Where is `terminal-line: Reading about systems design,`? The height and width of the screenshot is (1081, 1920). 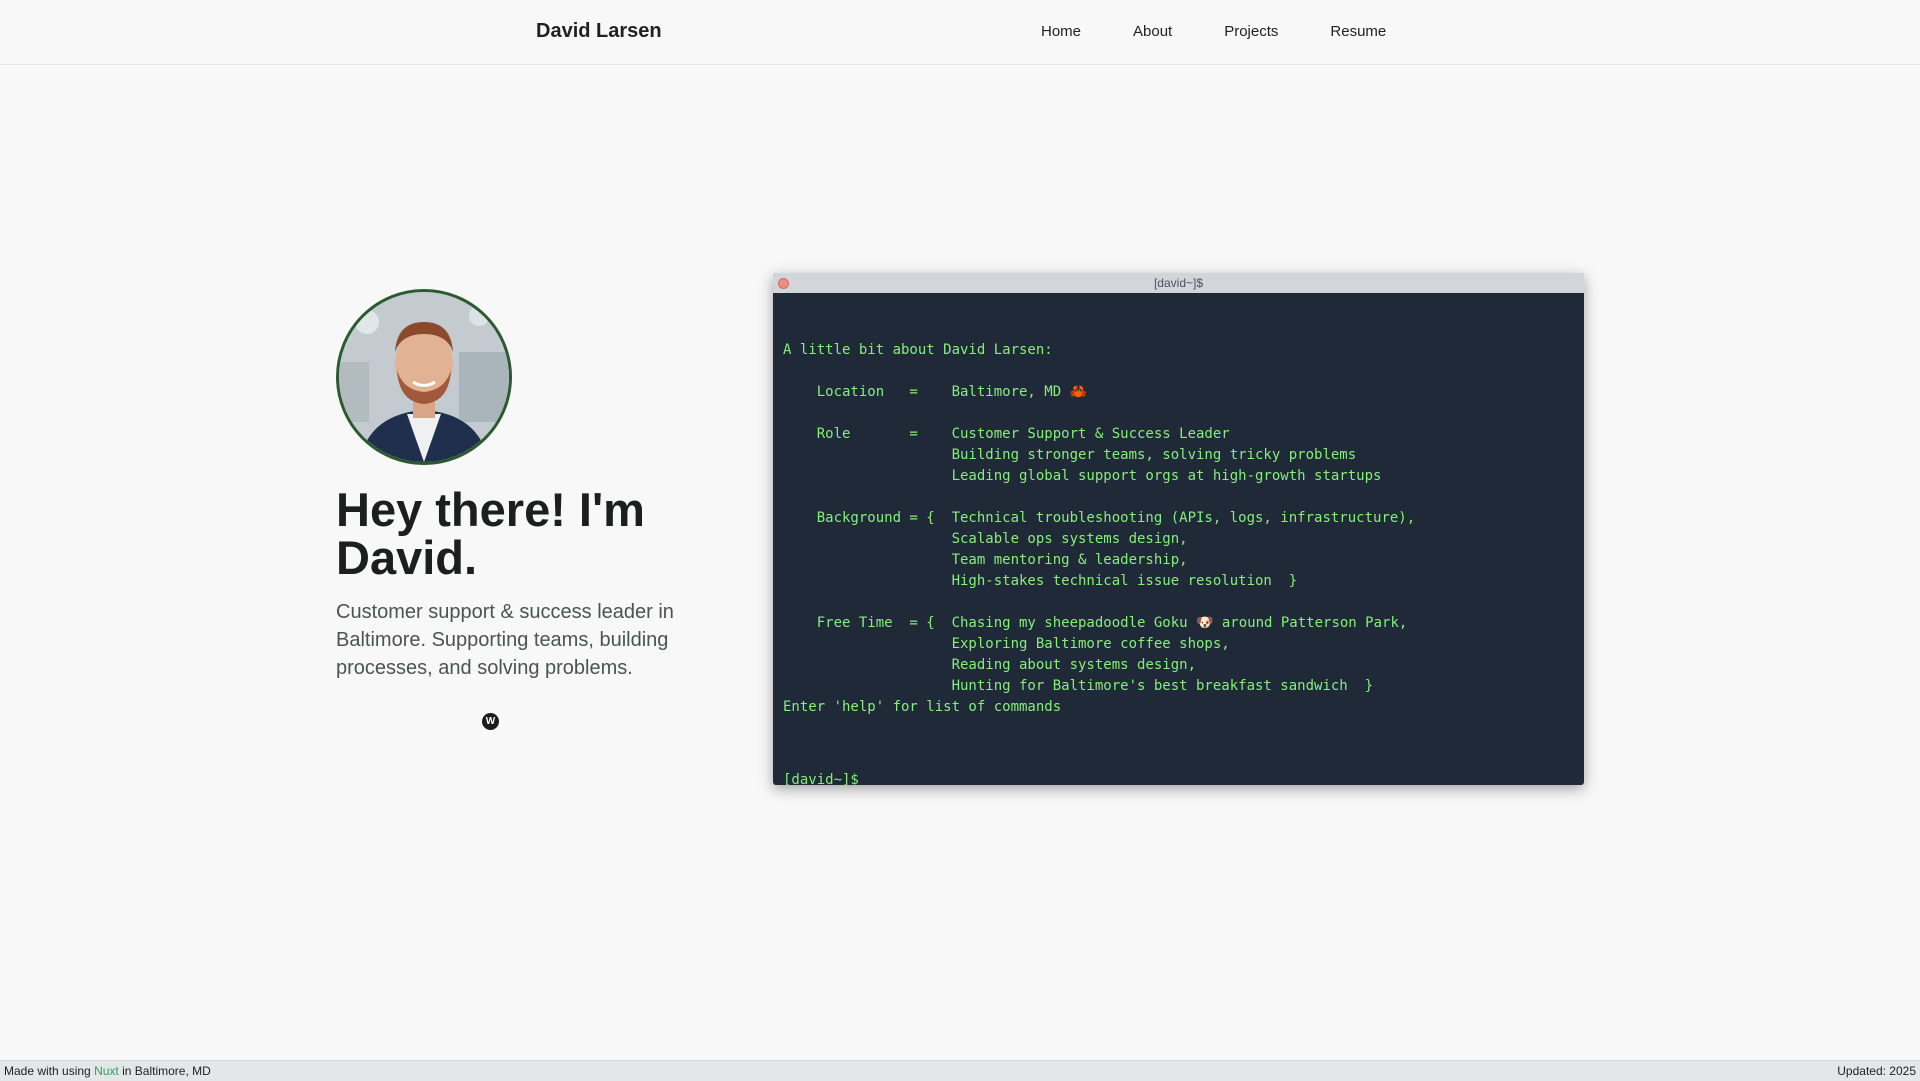
terminal-line: Reading about systems design, is located at coordinates (990, 665).